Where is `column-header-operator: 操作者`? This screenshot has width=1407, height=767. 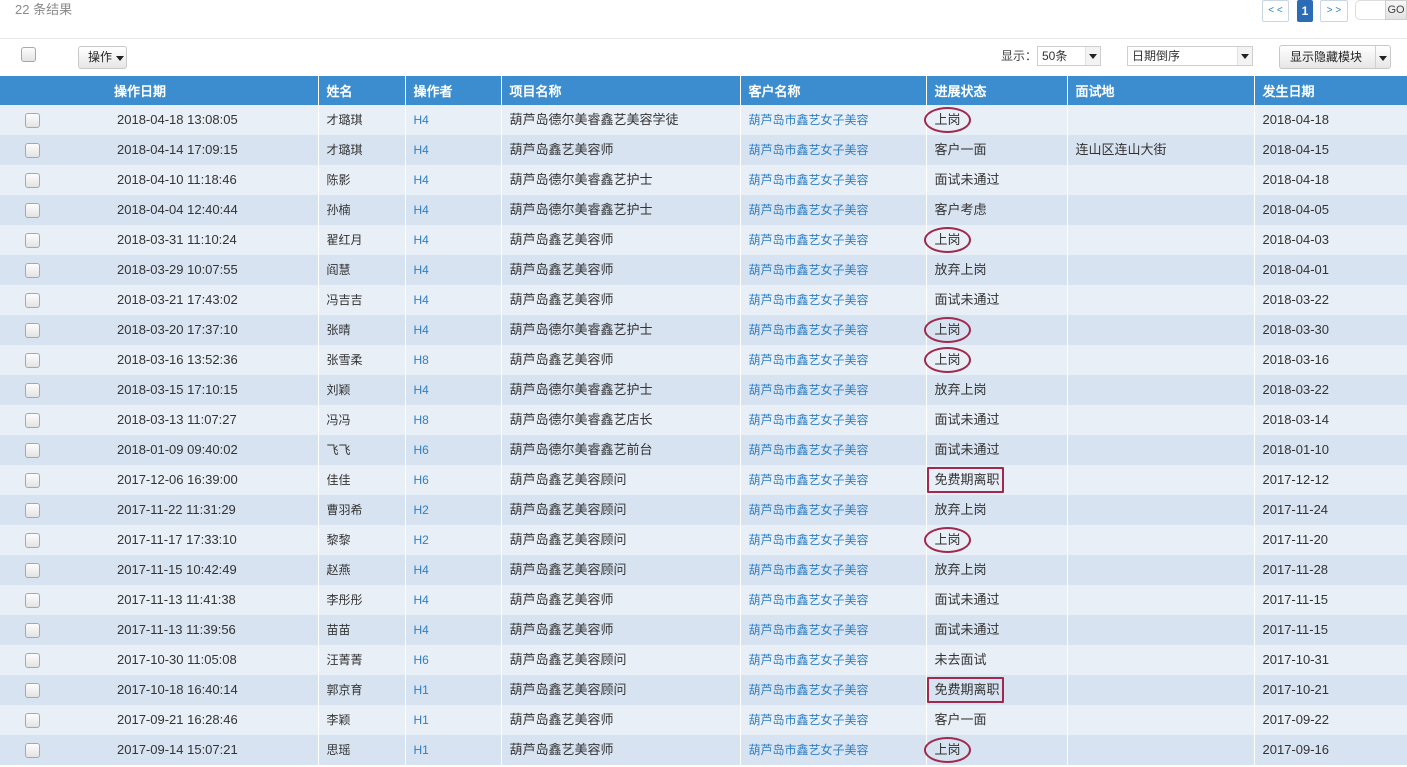
column-header-operator: 操作者 is located at coordinates (453, 90).